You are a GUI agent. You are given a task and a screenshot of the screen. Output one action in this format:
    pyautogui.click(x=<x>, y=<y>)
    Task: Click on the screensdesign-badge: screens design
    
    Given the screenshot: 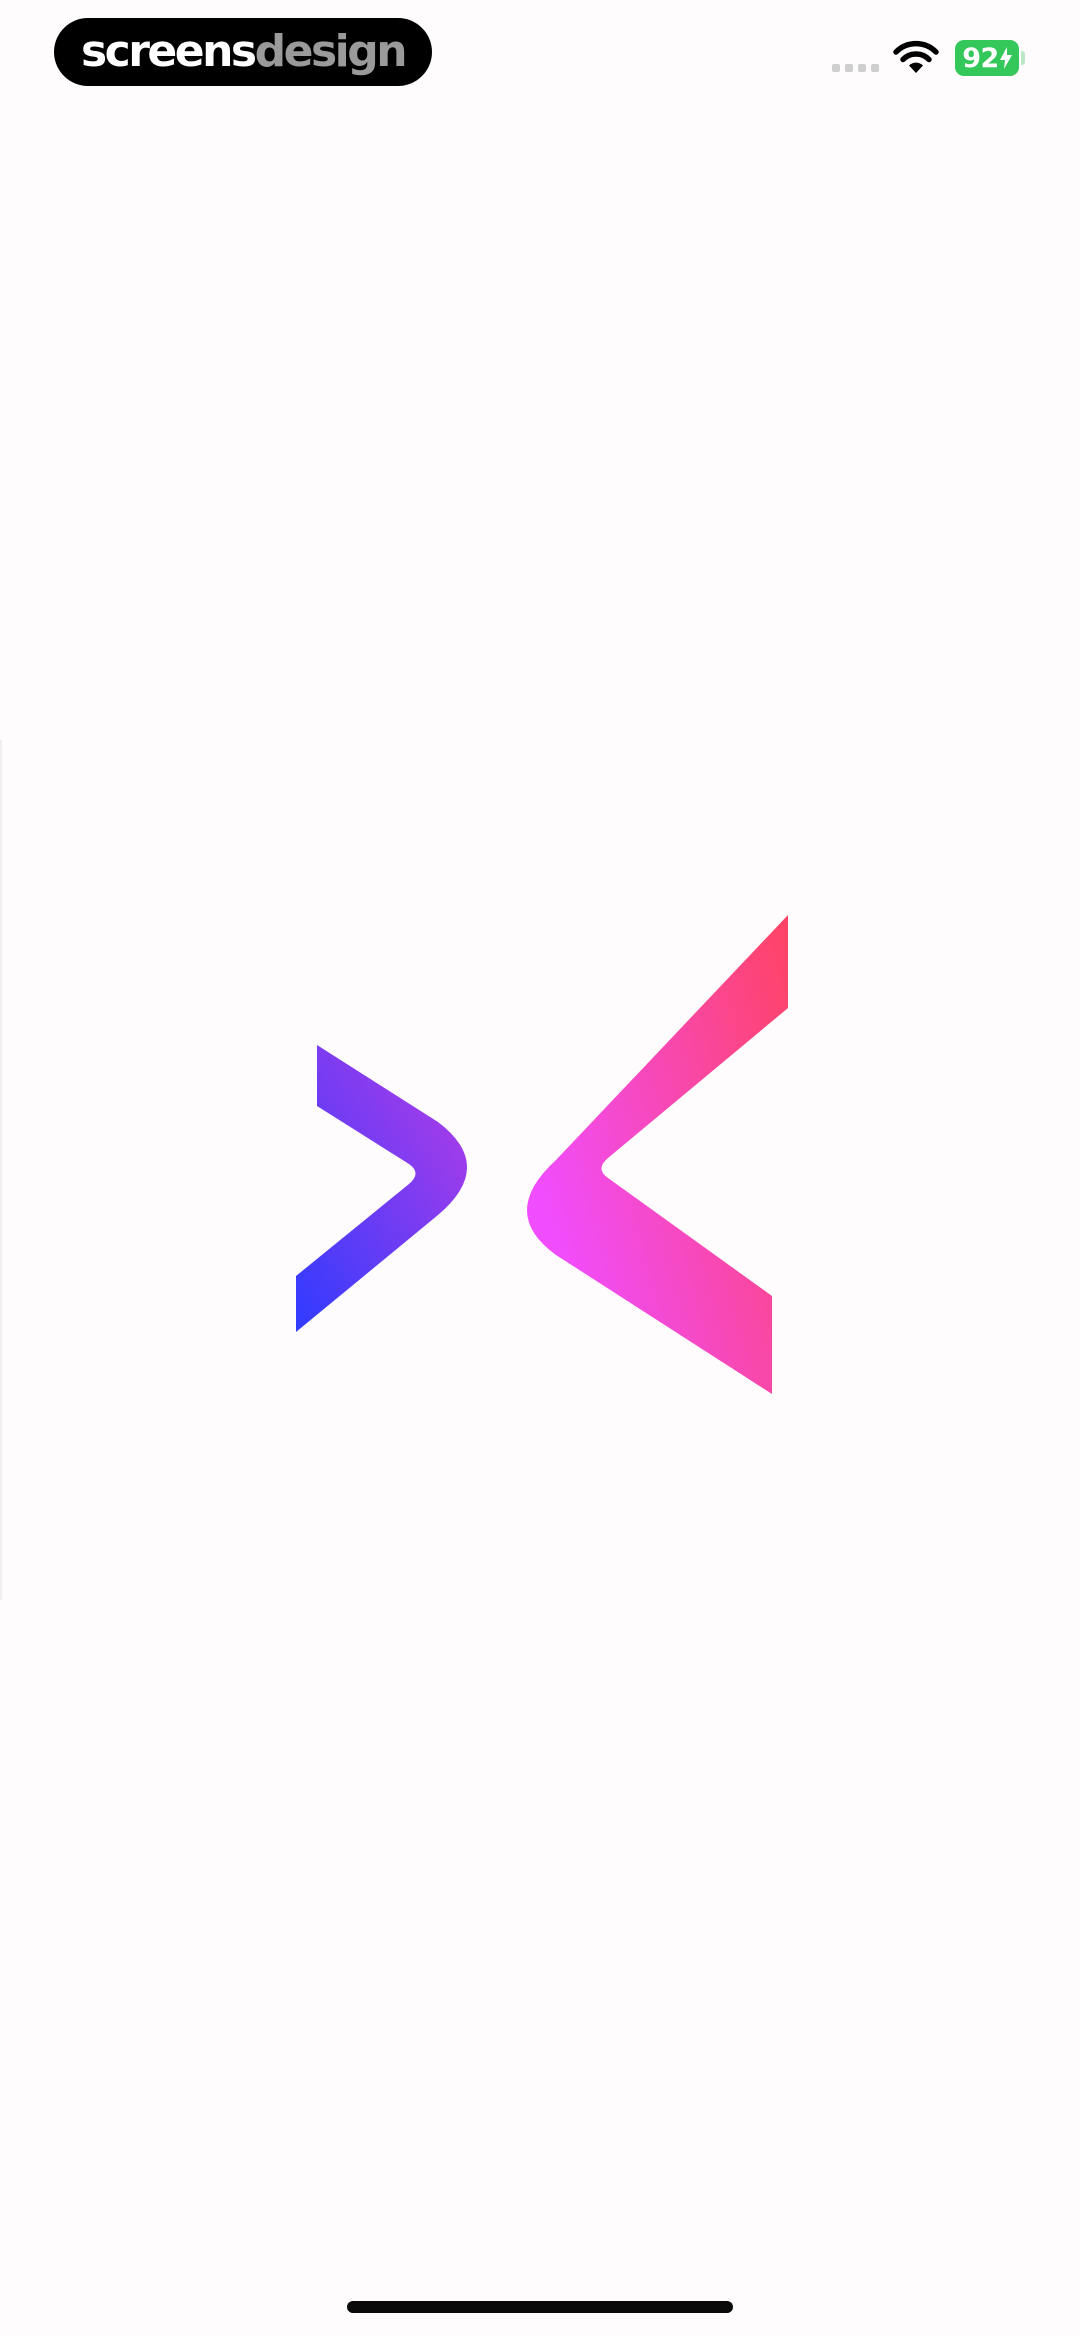 What is the action you would take?
    pyautogui.click(x=243, y=52)
    